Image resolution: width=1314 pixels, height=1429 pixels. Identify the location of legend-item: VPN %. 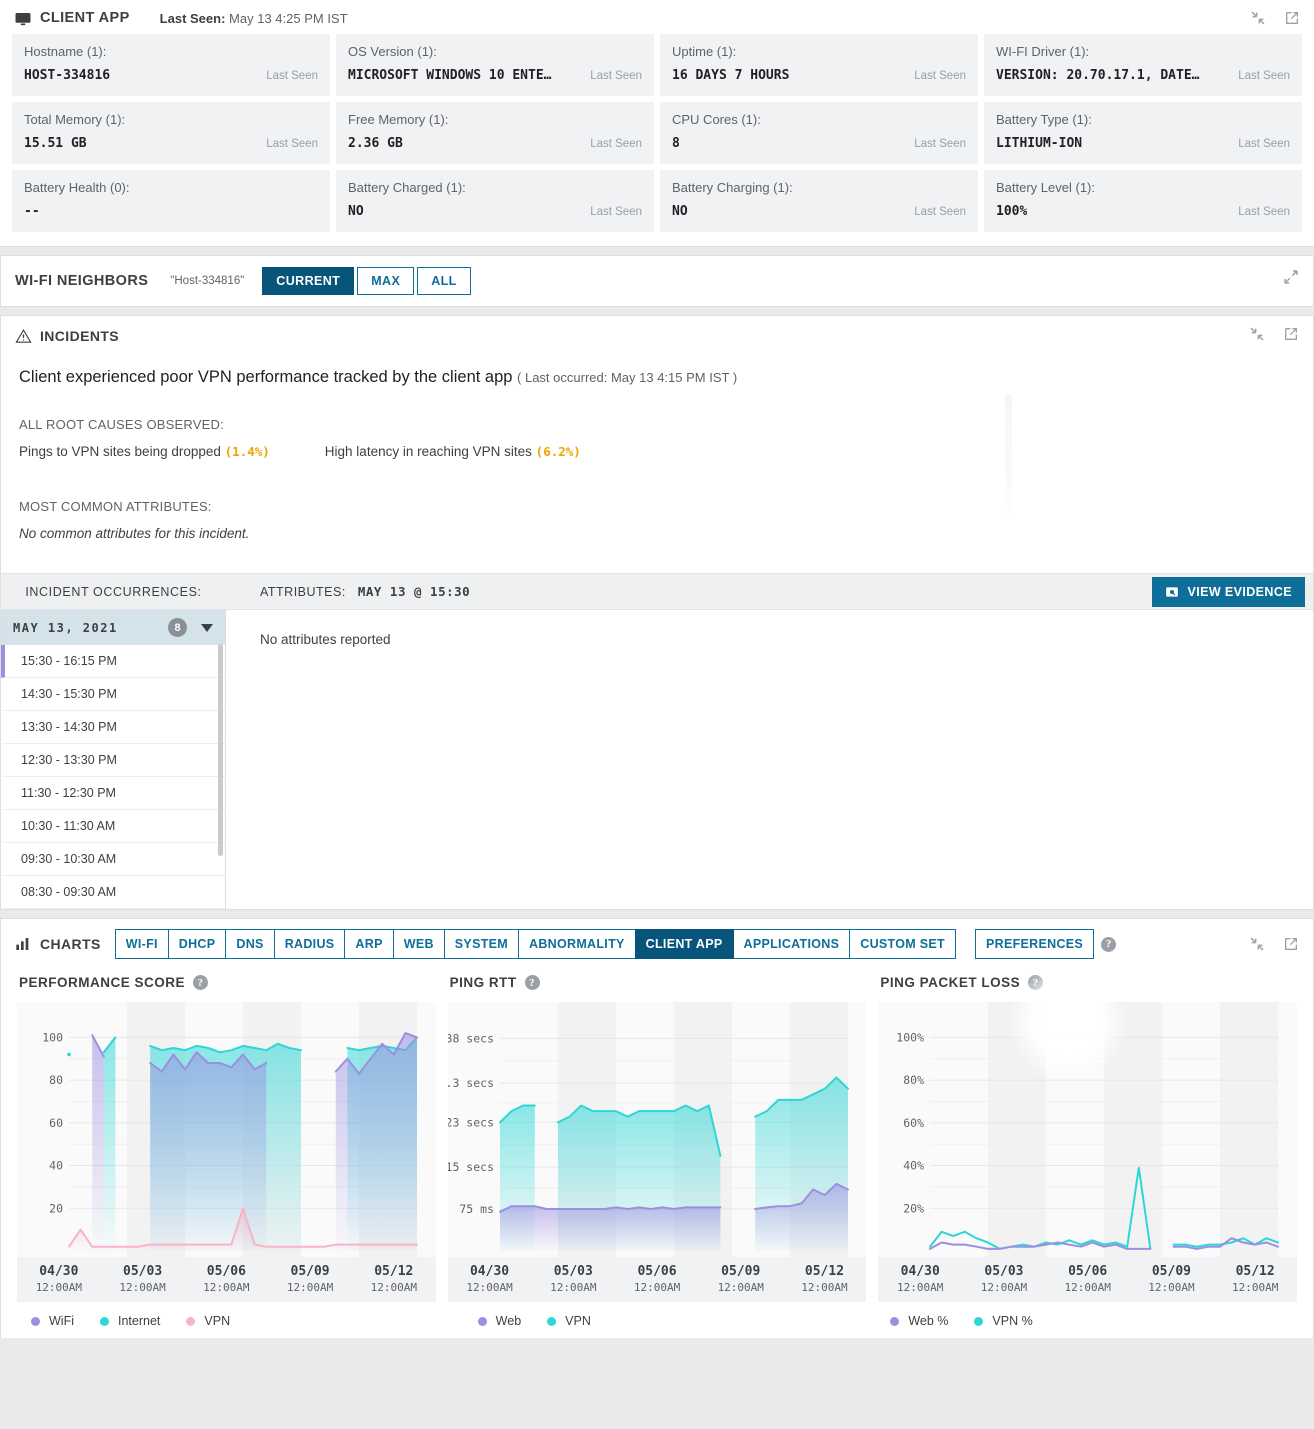
(1003, 1321).